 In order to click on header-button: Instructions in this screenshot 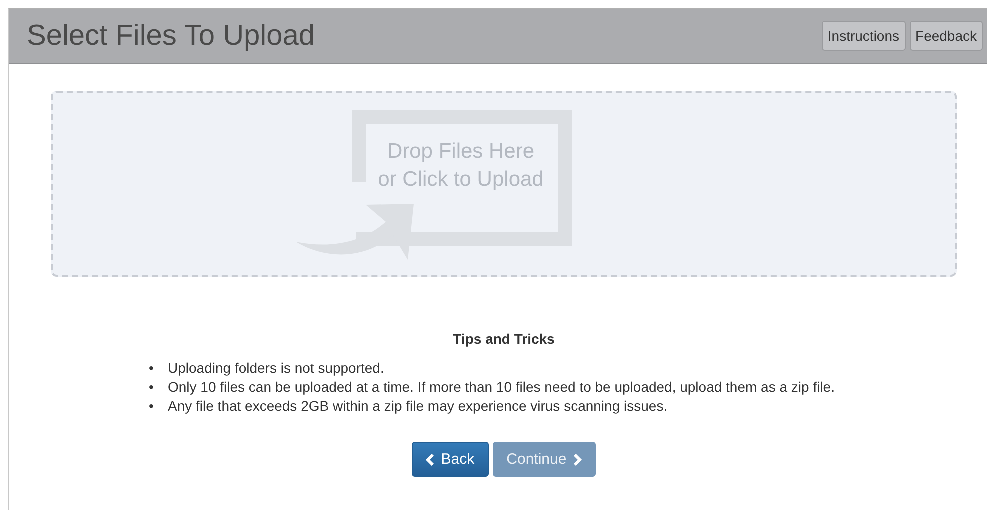, I will do `click(864, 36)`.